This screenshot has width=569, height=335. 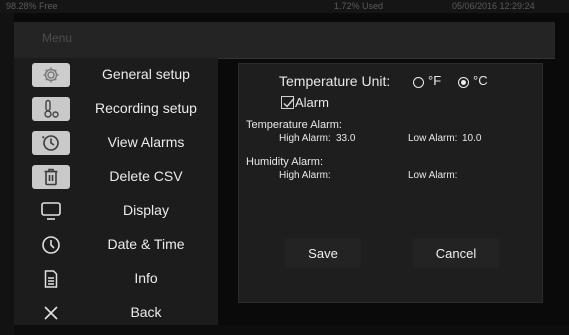 I want to click on sidebar-item-view-alarms: View Alarms, so click(x=116, y=143).